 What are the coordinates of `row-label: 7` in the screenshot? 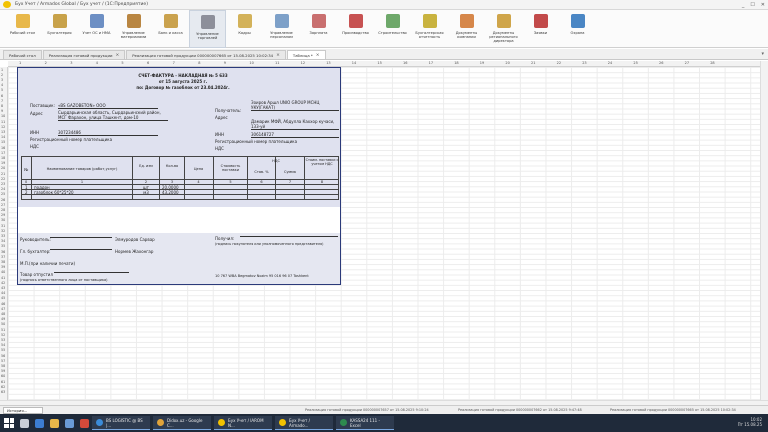 It's located at (2, 101).